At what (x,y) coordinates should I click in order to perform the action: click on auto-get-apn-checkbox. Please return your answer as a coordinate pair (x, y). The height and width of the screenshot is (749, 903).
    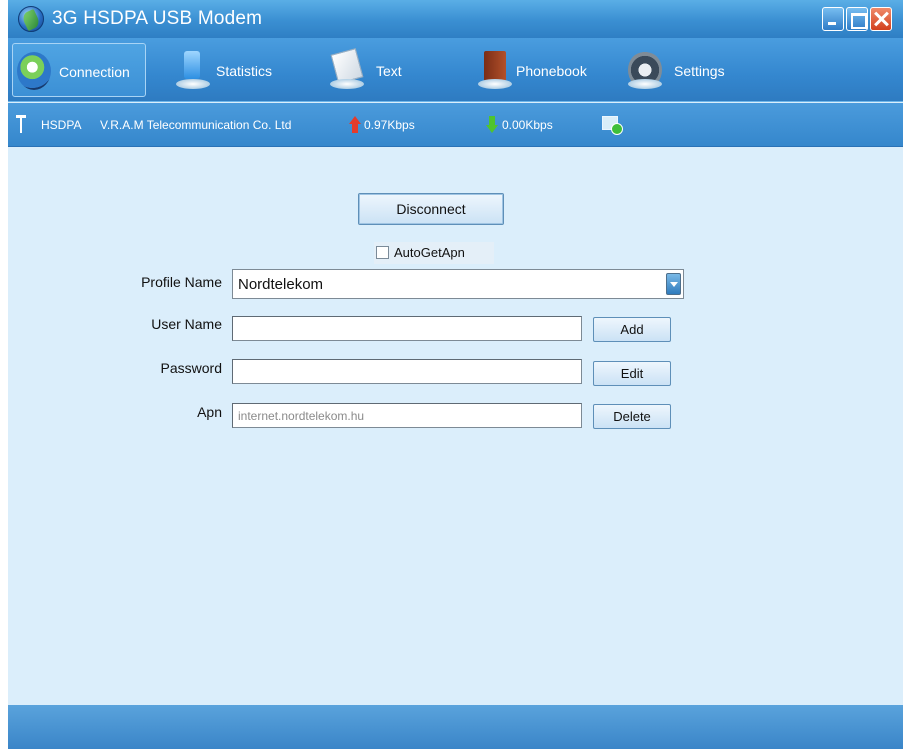
    Looking at the image, I should click on (382, 252).